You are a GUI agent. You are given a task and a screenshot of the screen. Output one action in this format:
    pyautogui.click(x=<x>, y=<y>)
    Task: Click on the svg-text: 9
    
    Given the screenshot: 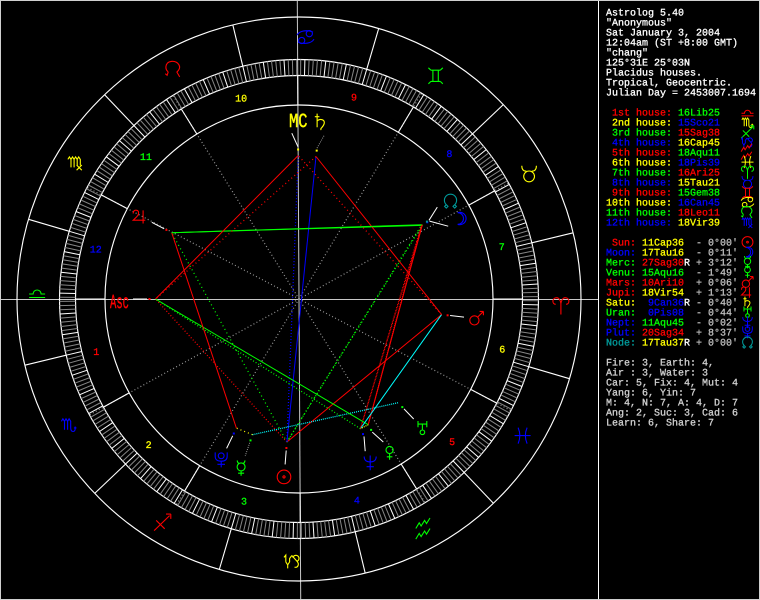 What is the action you would take?
    pyautogui.click(x=354, y=99)
    